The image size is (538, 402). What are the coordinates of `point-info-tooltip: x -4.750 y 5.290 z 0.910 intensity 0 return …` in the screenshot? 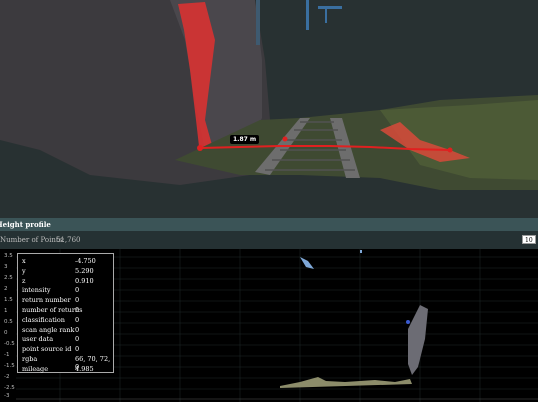 It's located at (65, 313).